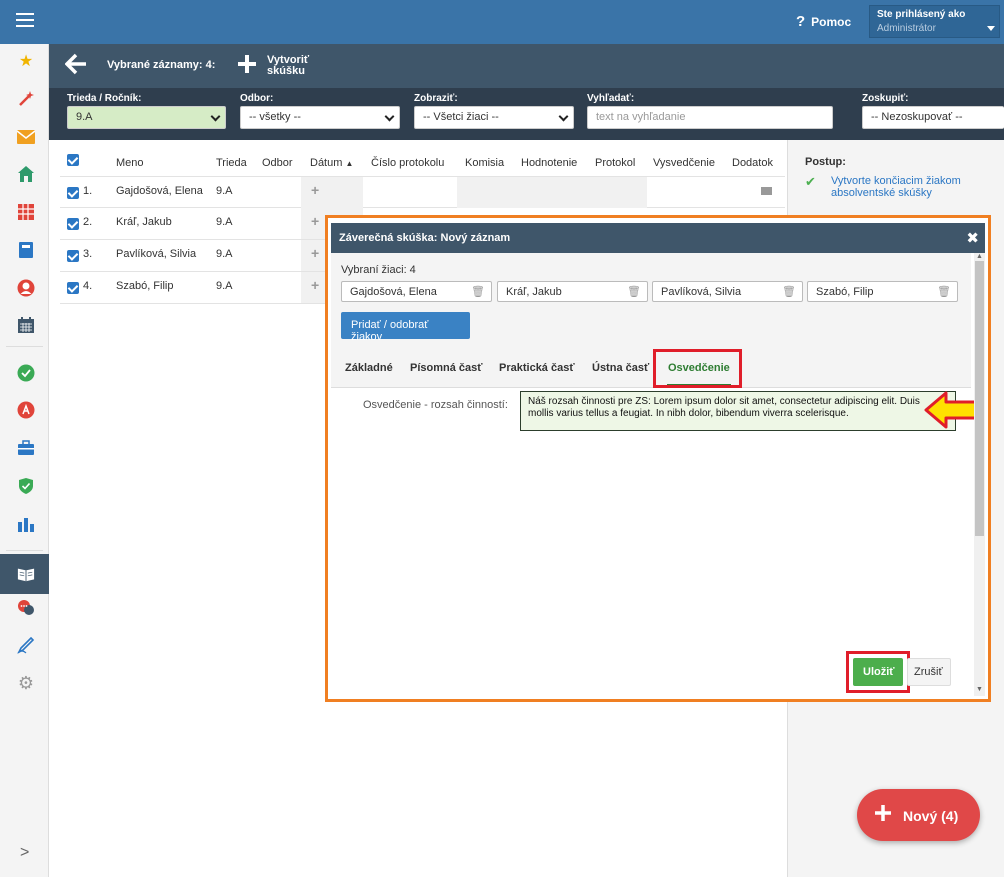  I want to click on pen-icon, so click(26, 645).